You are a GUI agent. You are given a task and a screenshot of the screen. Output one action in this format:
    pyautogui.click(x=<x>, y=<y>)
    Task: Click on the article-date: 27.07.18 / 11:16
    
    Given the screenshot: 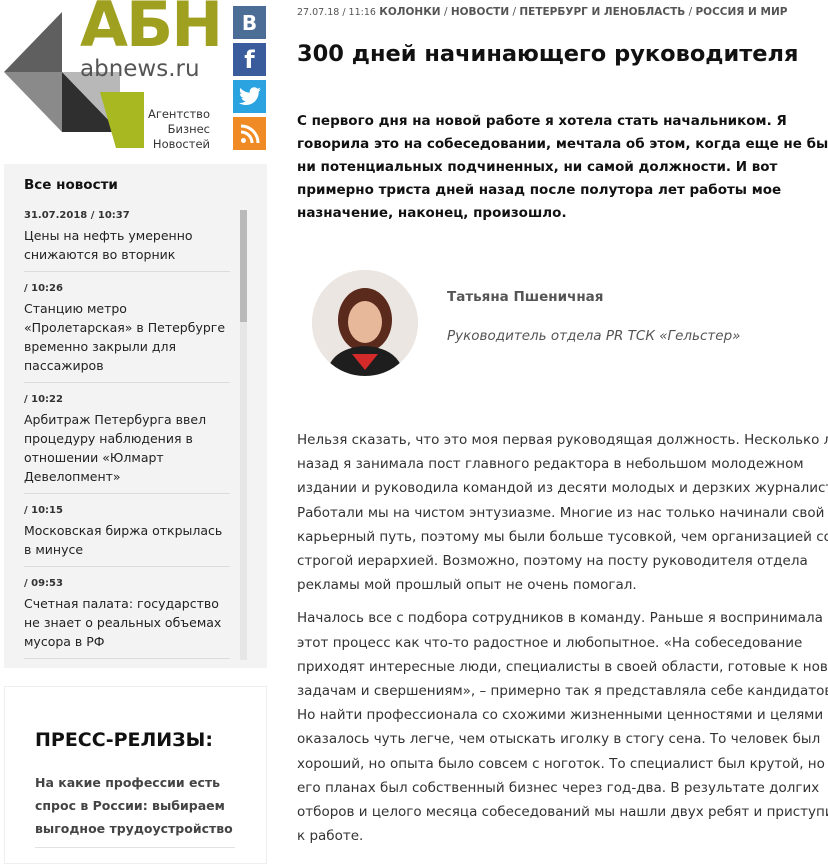 What is the action you would take?
    pyautogui.click(x=336, y=12)
    